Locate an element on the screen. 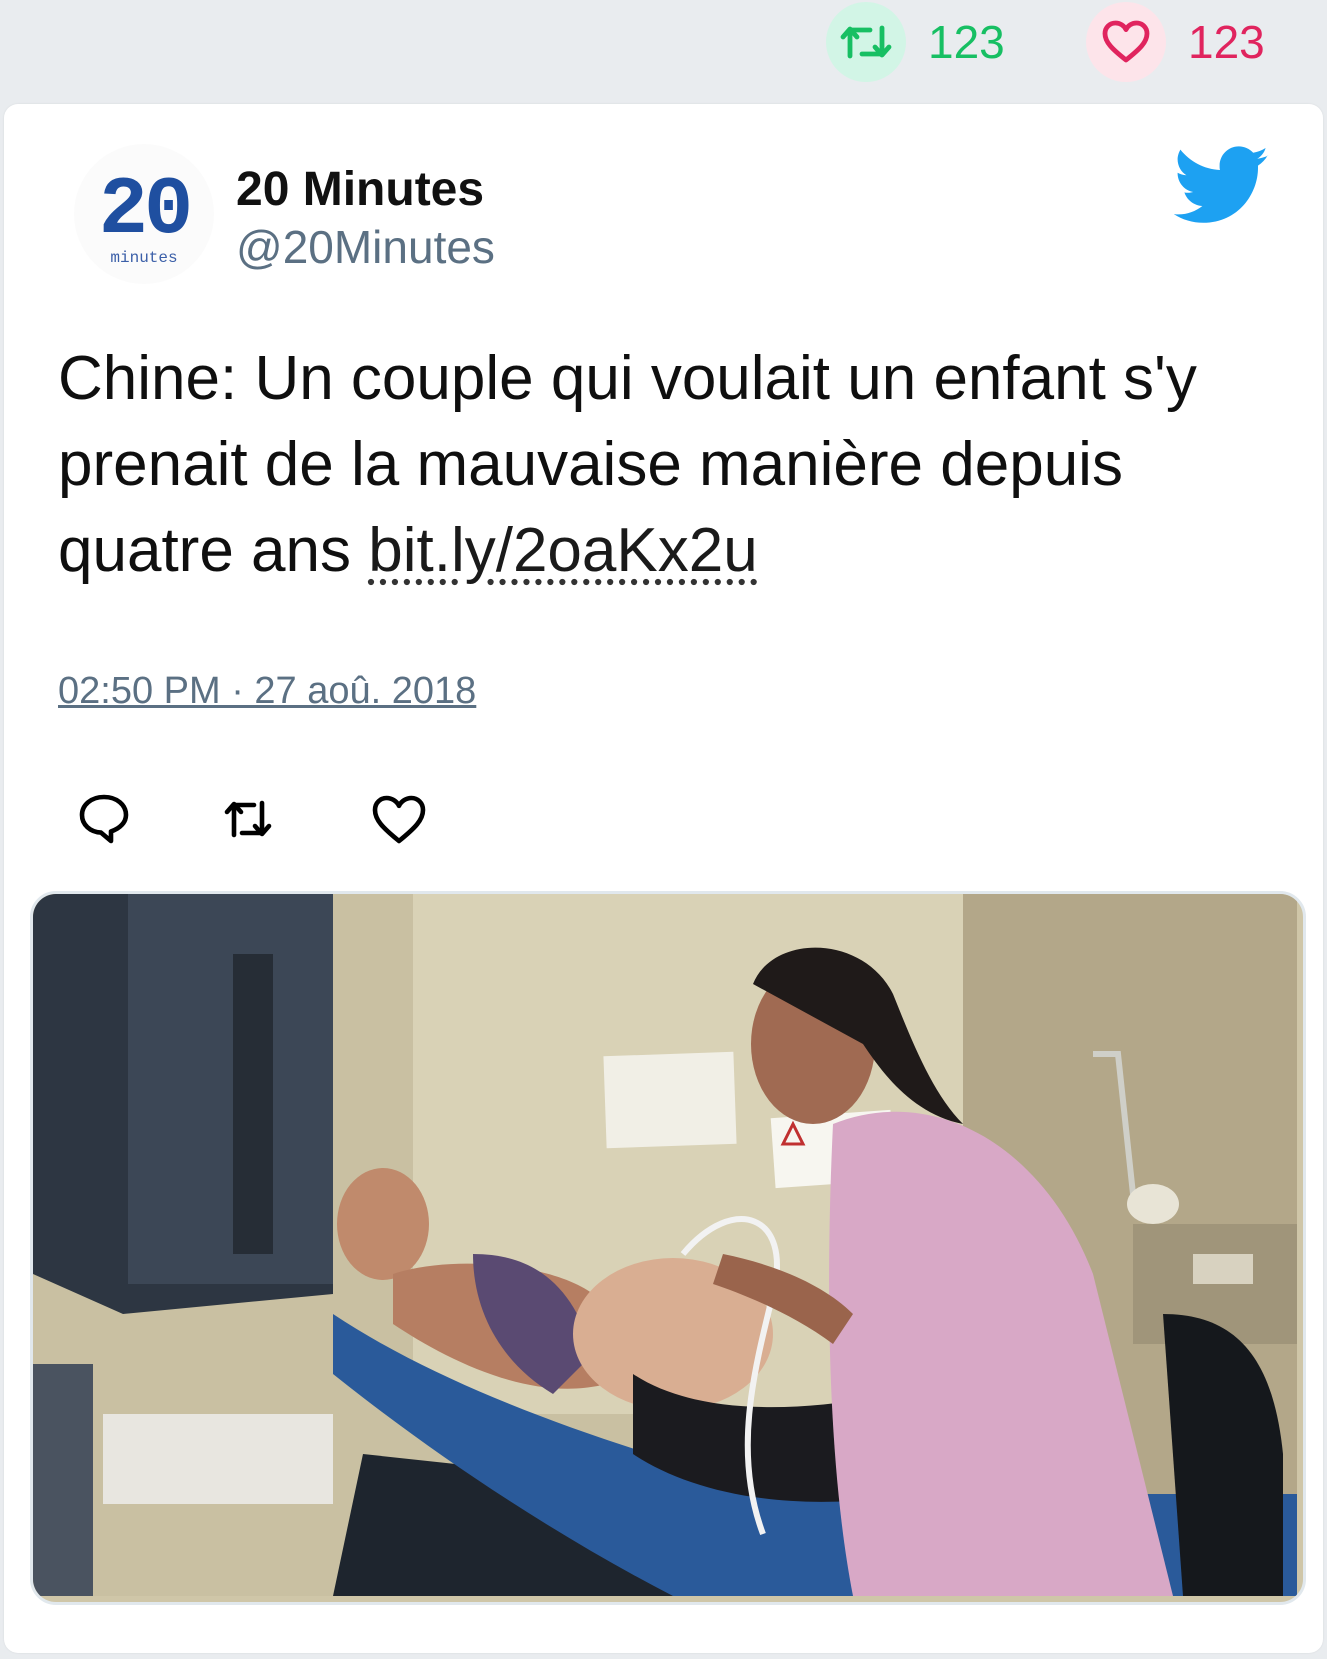  like-count: 123 is located at coordinates (1175, 42).